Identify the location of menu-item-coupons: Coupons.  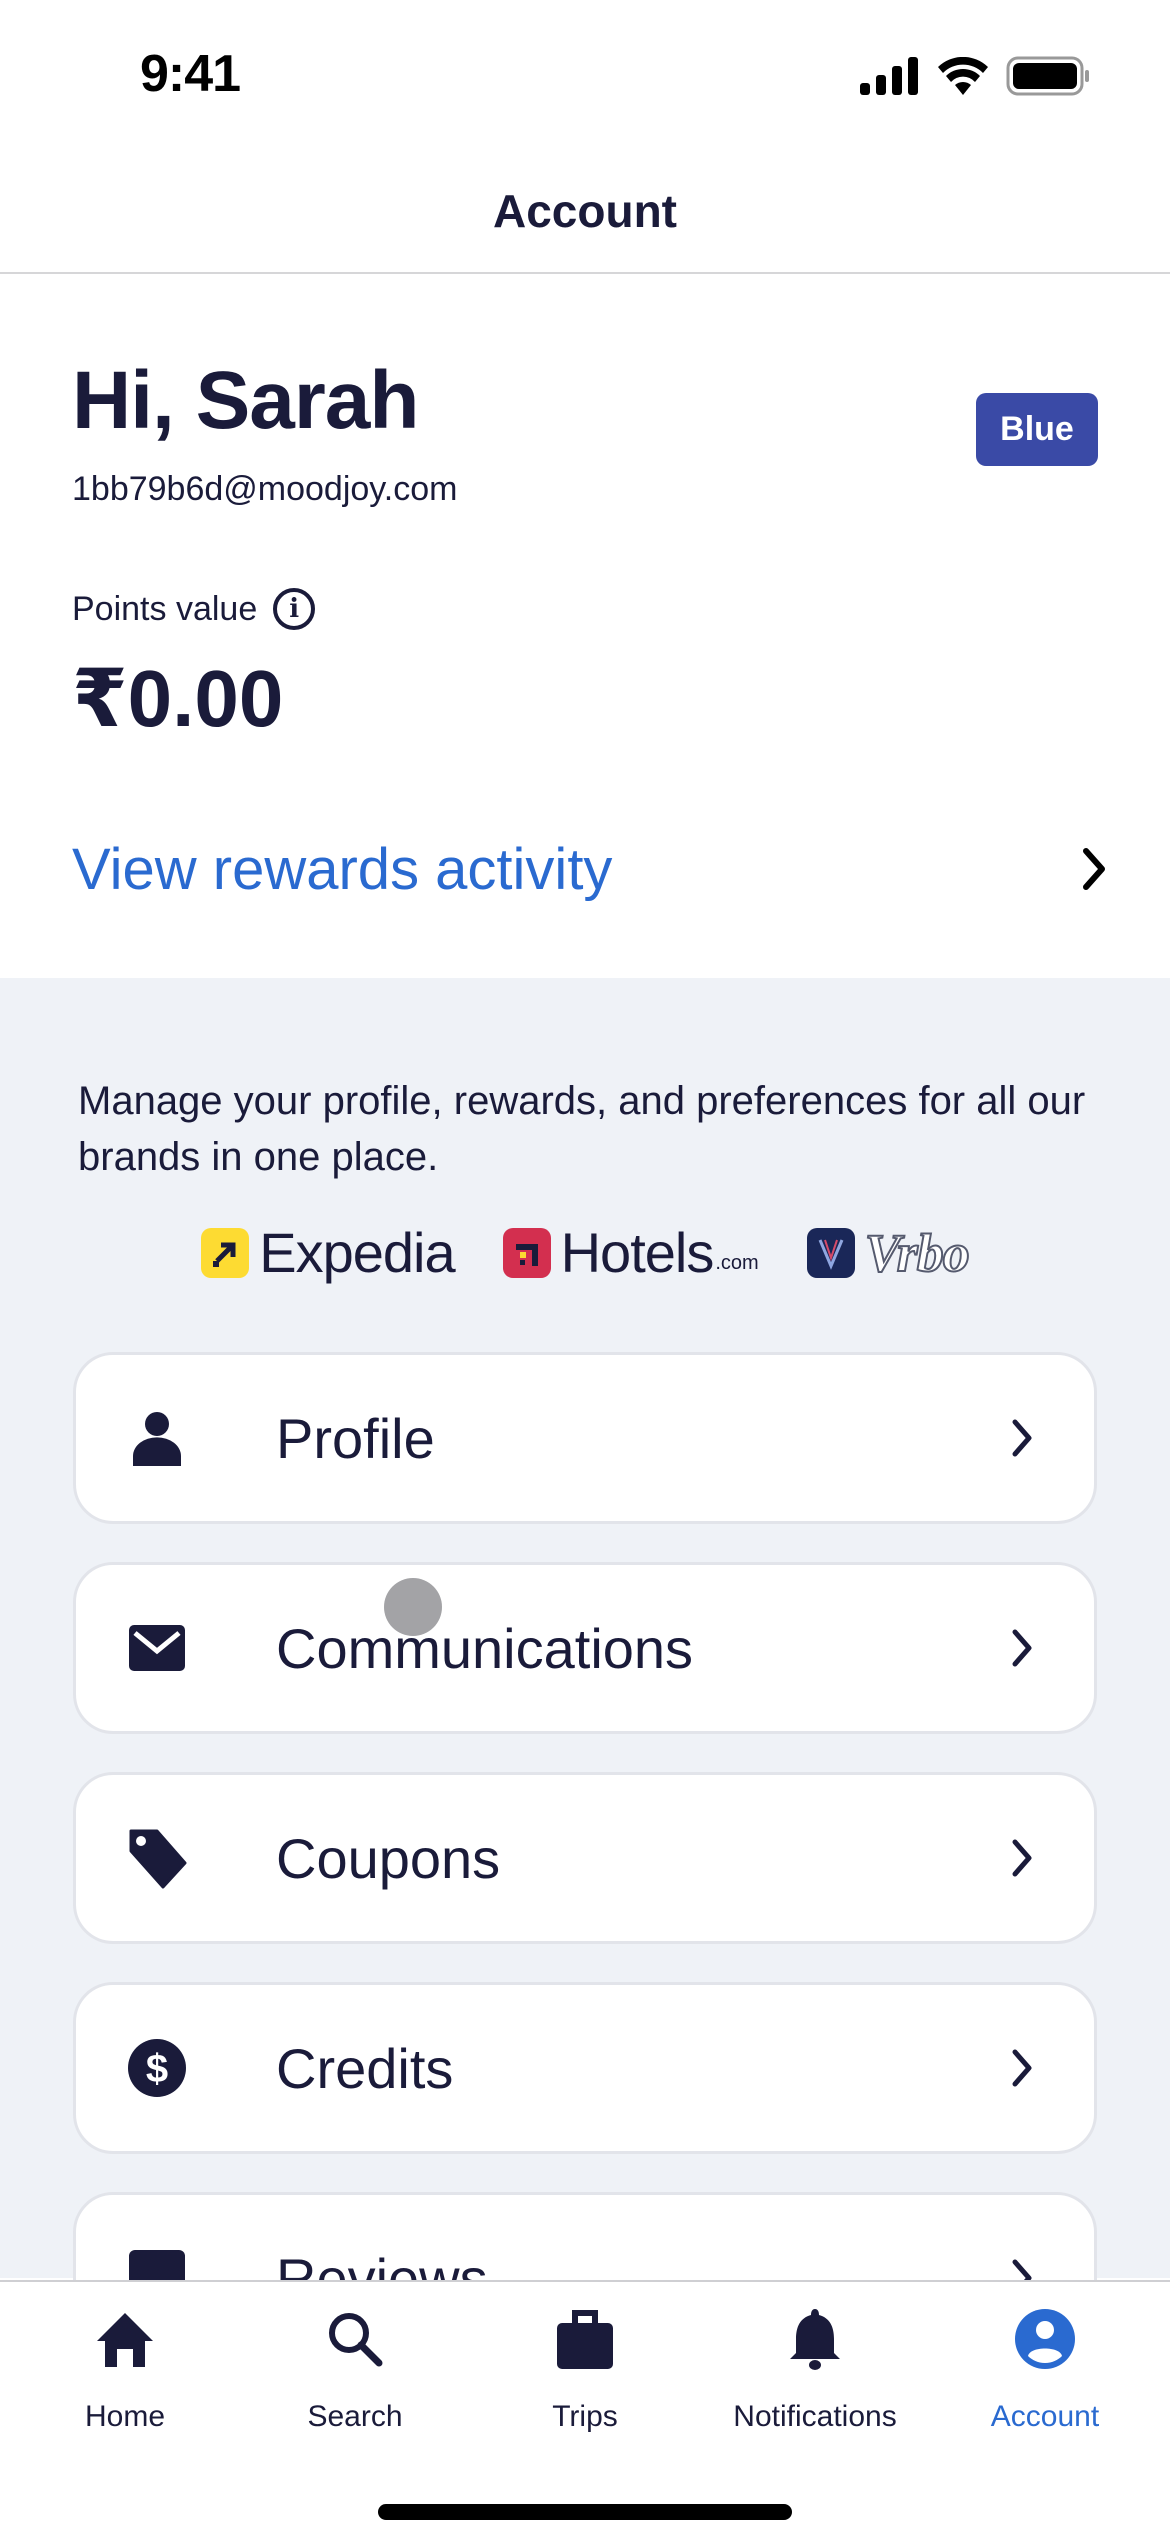
(585, 1858).